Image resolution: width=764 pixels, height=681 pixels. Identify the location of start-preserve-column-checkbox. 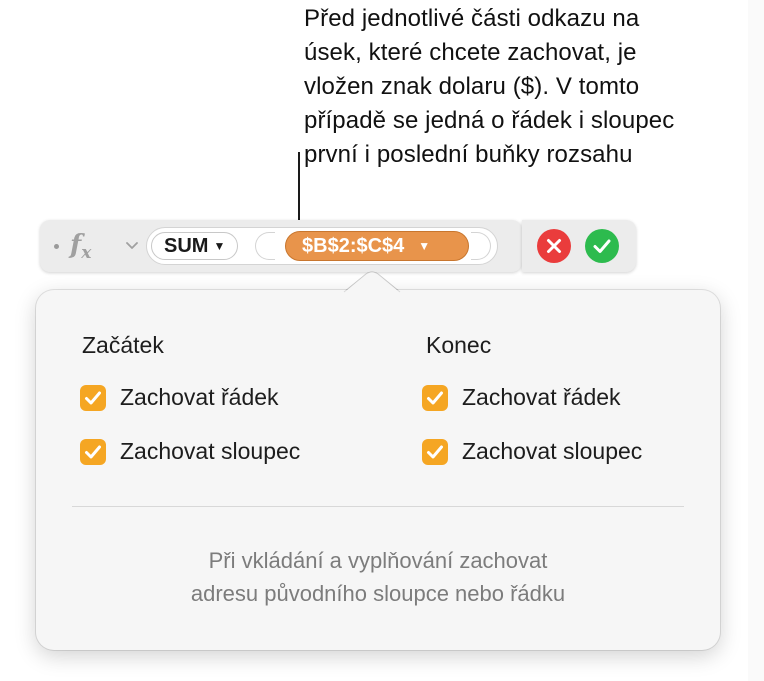
(93, 451).